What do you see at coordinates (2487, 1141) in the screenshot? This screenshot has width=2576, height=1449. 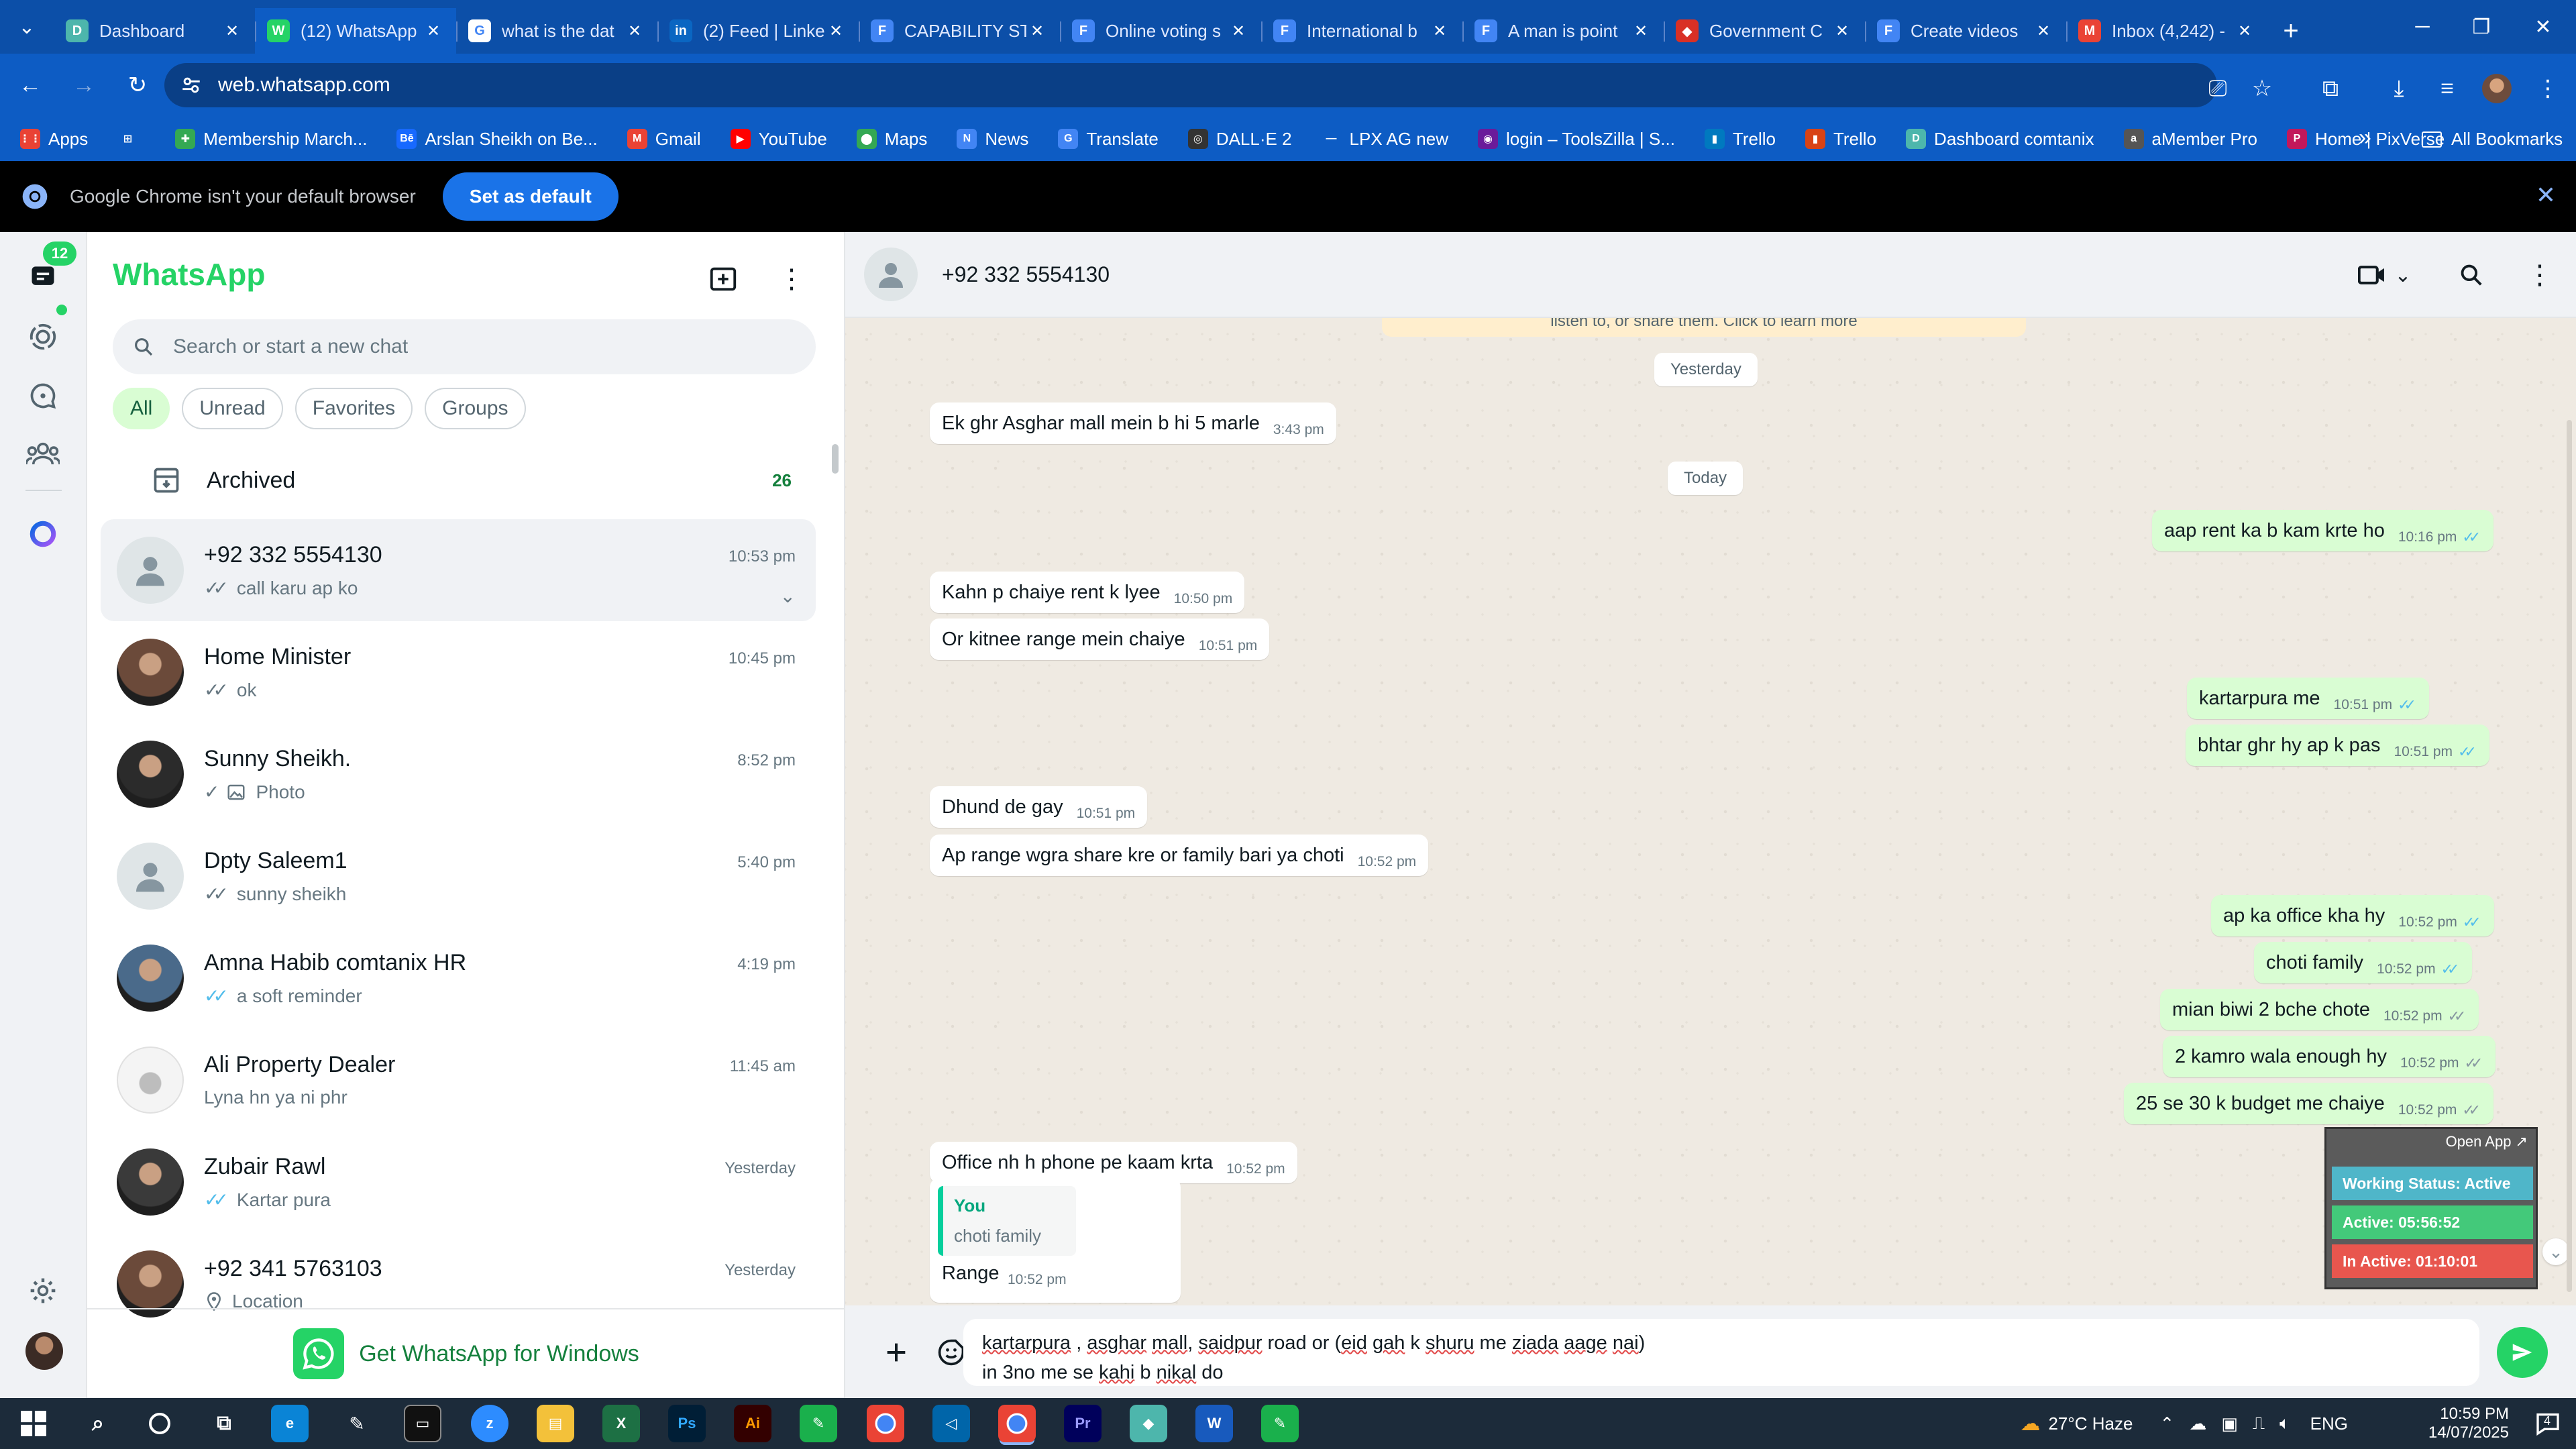 I see `open-app-link: Open App ↗` at bounding box center [2487, 1141].